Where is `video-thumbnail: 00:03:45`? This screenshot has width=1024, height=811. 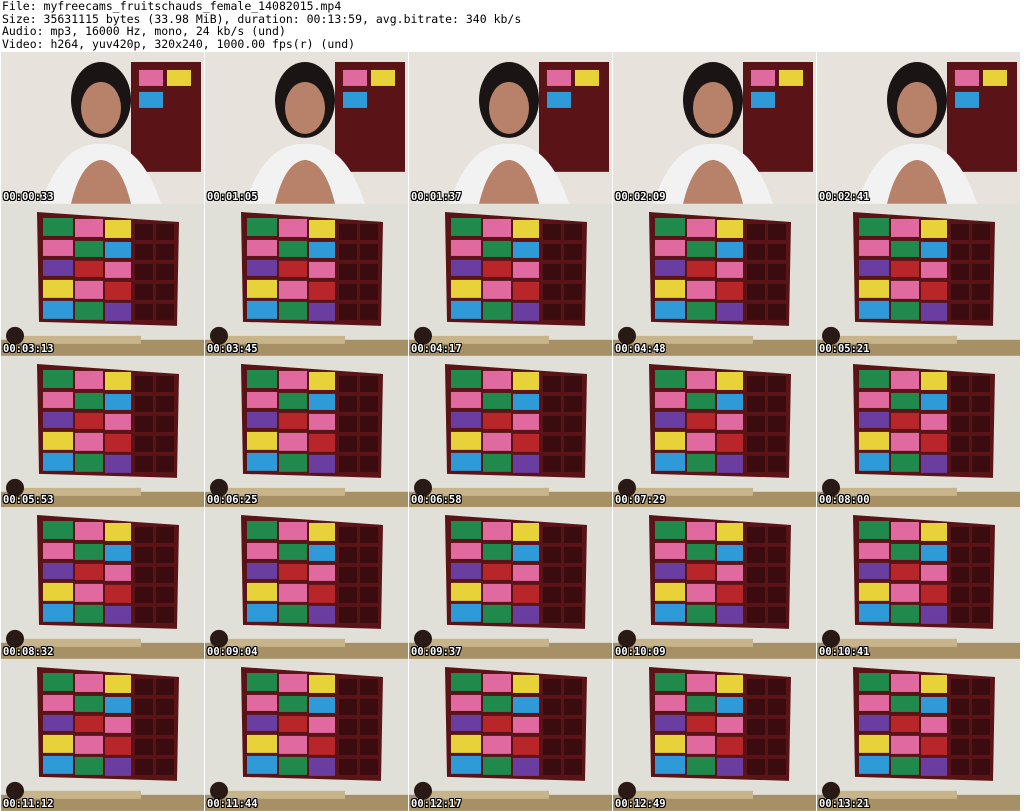 video-thumbnail: 00:03:45 is located at coordinates (306, 279).